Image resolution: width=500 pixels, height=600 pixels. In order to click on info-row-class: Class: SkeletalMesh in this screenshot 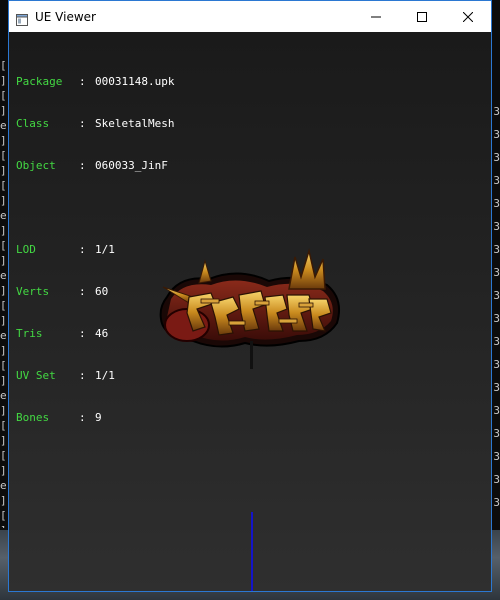, I will do `click(95, 124)`.